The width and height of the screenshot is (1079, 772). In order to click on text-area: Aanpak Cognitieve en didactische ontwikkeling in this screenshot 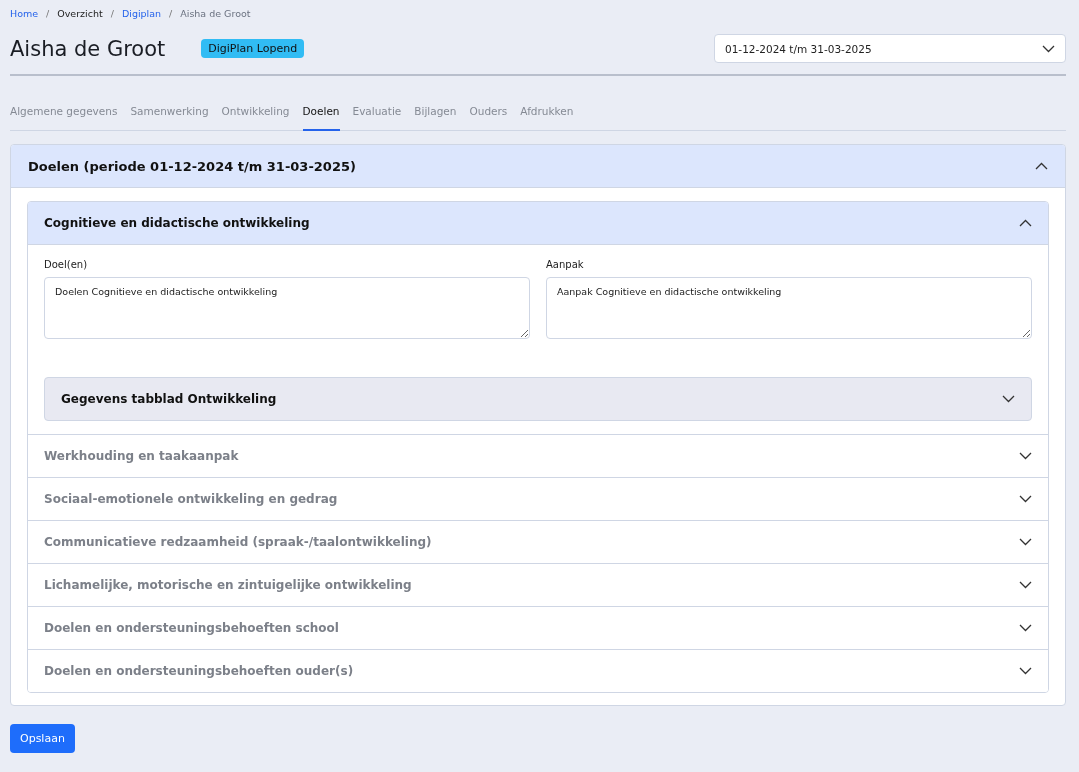, I will do `click(789, 308)`.